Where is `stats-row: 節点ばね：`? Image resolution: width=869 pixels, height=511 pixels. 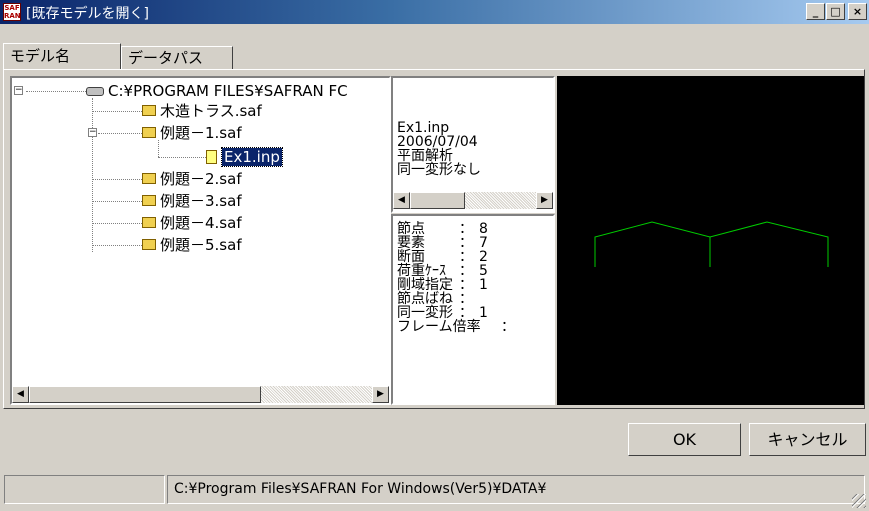 stats-row: 節点ばね： is located at coordinates (473, 299).